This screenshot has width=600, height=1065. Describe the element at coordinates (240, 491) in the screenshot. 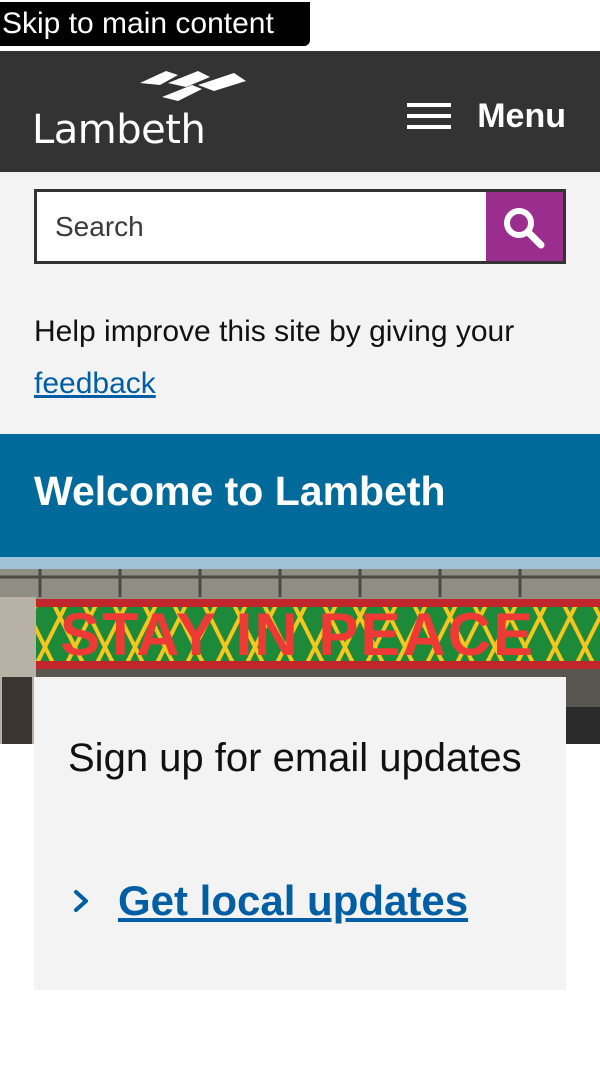

I see `page-title: Welcome to Lambeth` at that location.